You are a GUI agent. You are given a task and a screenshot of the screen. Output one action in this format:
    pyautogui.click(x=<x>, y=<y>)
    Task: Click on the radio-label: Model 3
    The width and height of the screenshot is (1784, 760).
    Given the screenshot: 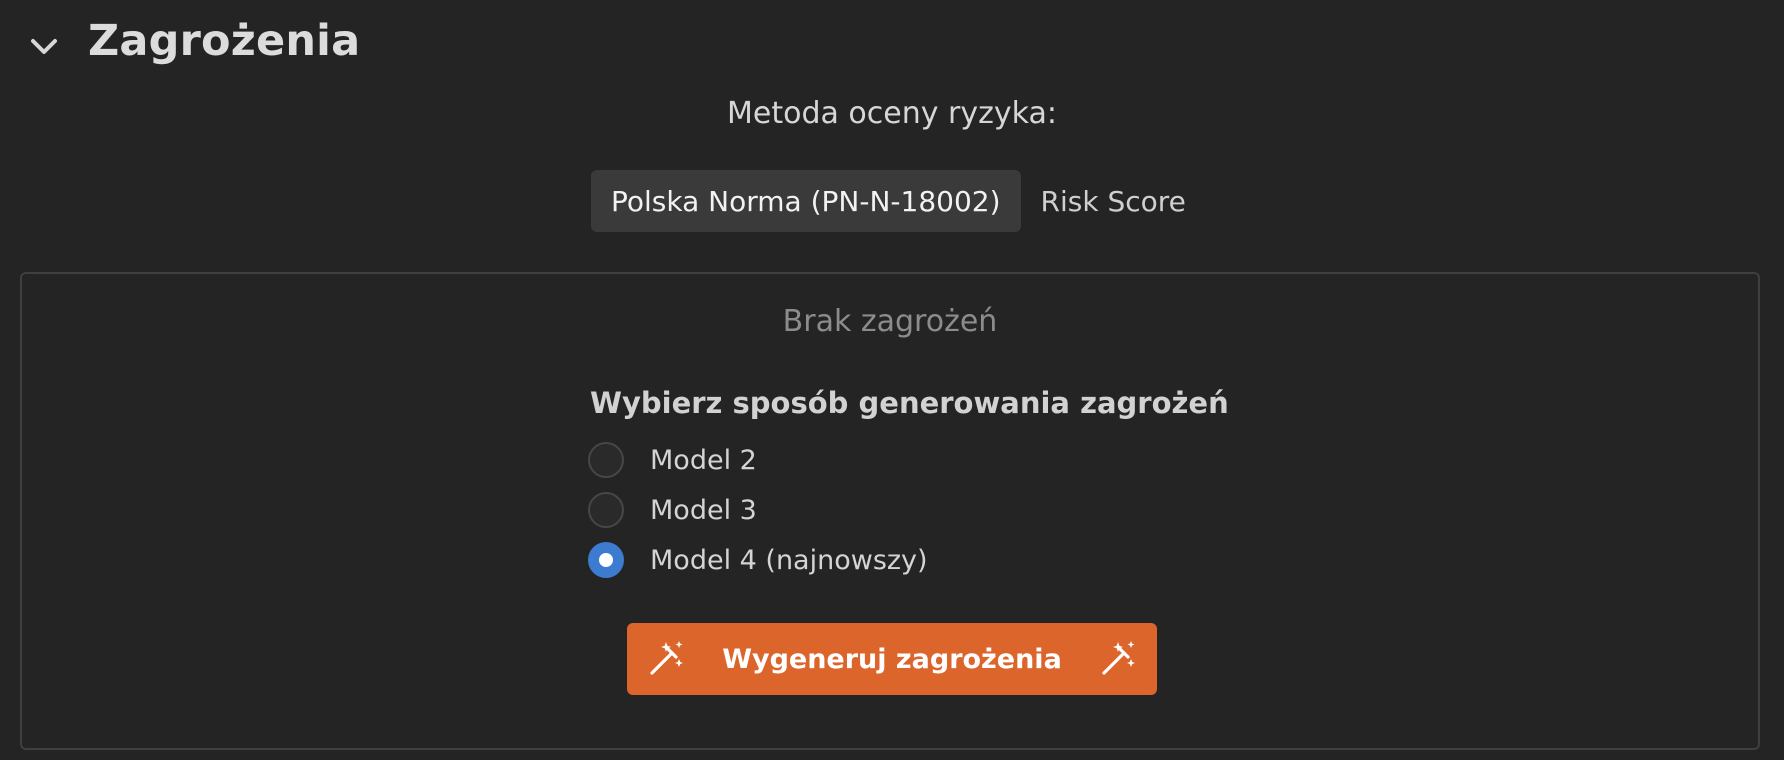 What is the action you would take?
    pyautogui.click(x=703, y=510)
    